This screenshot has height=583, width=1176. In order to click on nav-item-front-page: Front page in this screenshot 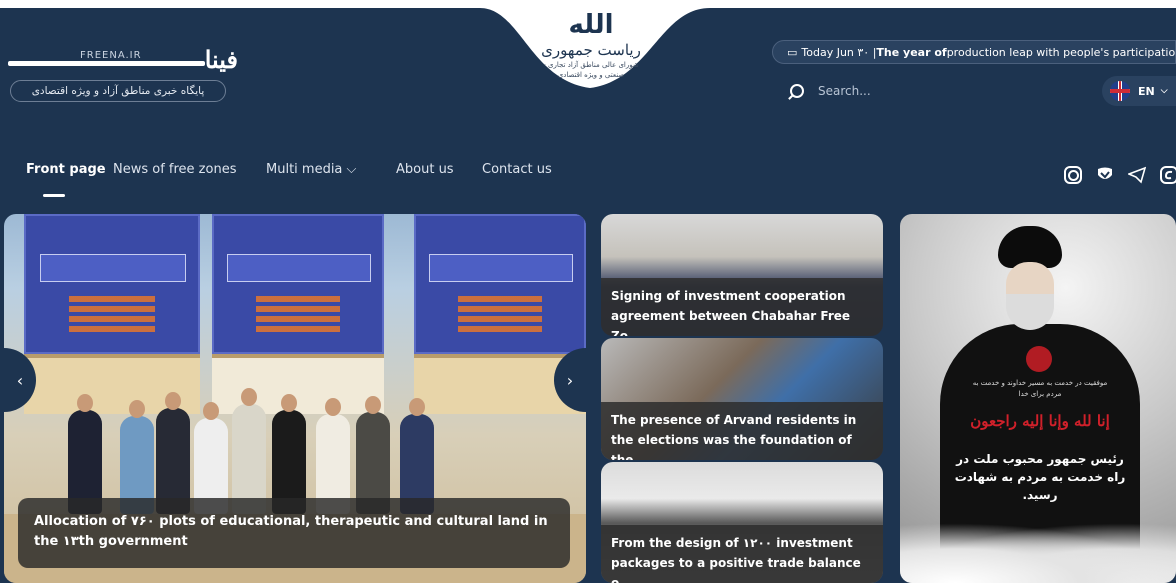, I will do `click(66, 169)`.